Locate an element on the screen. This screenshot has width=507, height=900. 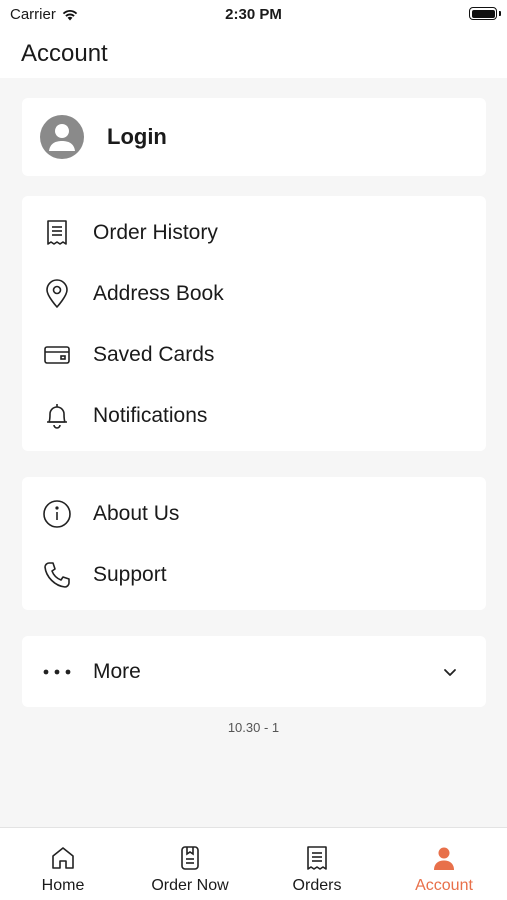
status-time: 2:30 PM is located at coordinates (253, 14).